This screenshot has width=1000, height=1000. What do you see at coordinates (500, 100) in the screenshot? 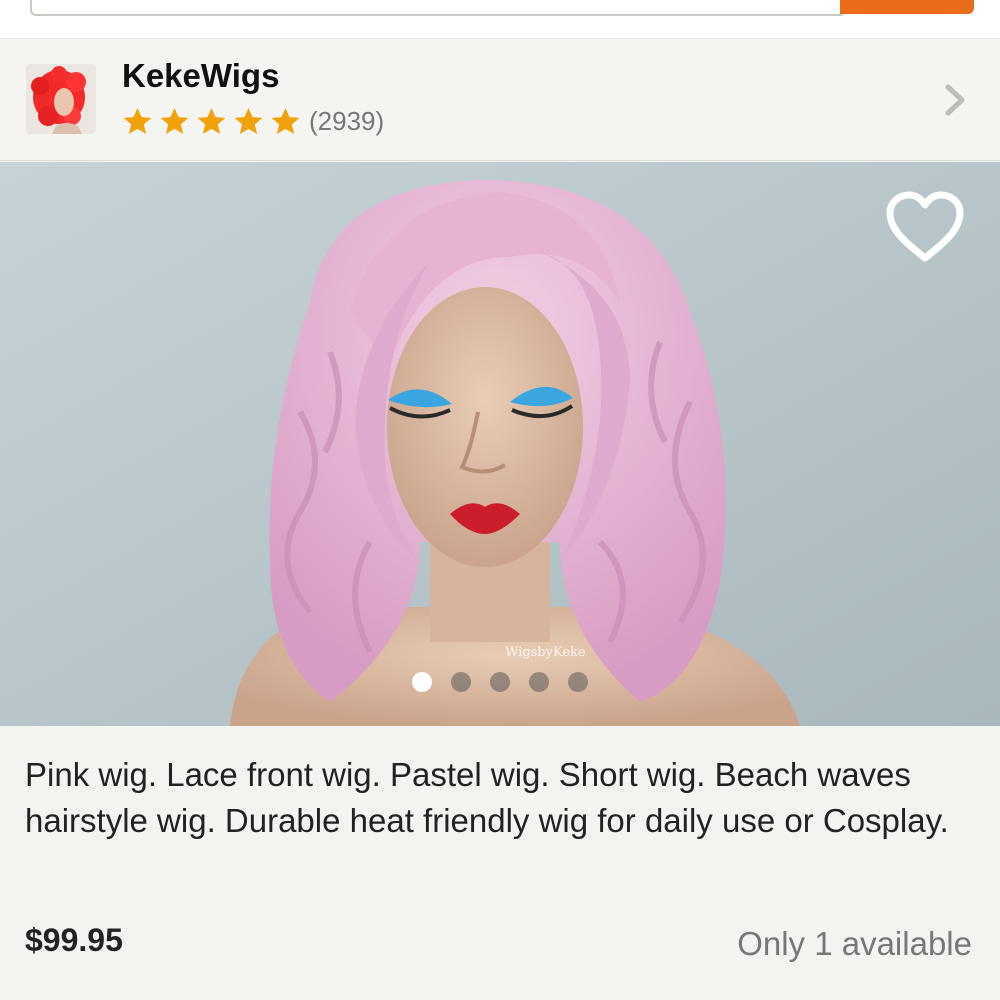
I see `shop-header: KekeWigs (2939)` at bounding box center [500, 100].